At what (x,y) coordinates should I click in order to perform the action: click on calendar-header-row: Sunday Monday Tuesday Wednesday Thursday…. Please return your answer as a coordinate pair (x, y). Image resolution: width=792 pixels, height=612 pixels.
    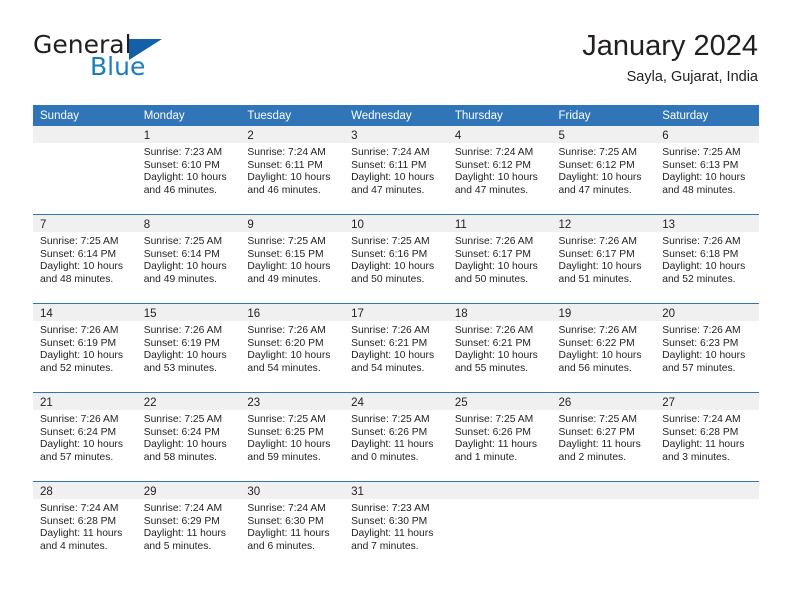
    Looking at the image, I should click on (396, 115).